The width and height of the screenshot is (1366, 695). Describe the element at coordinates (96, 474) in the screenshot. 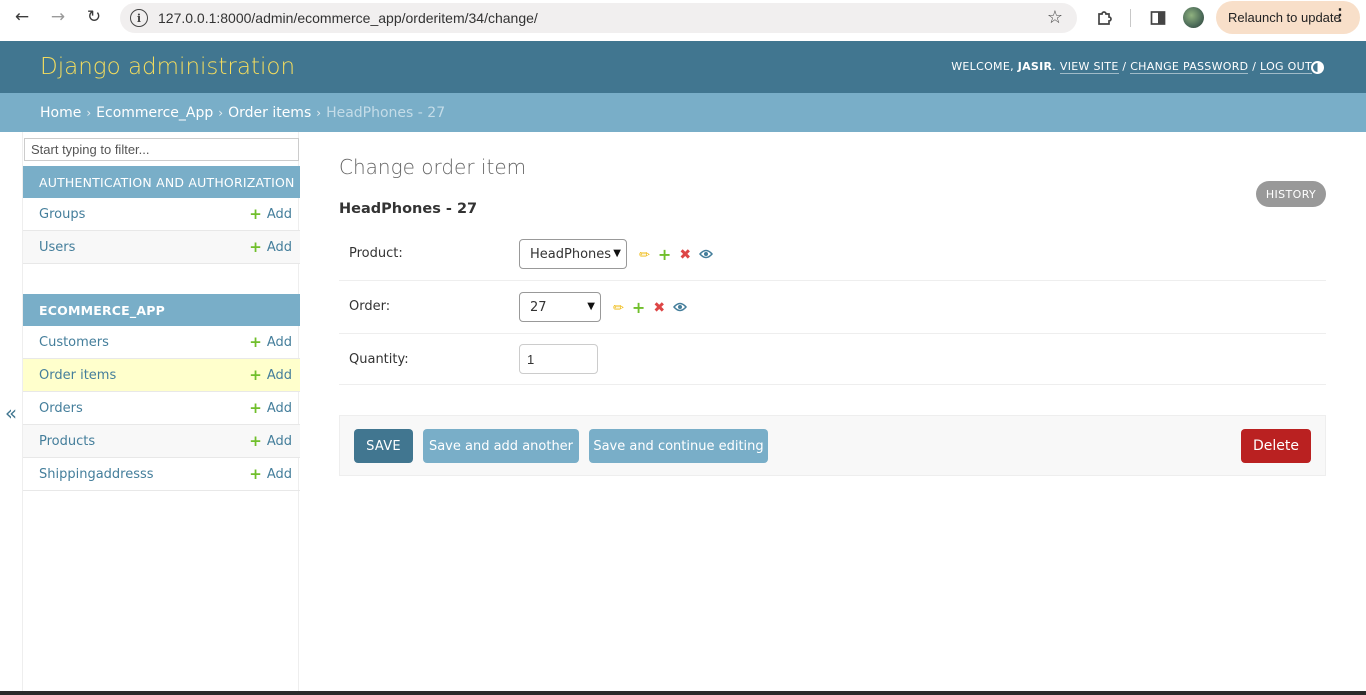

I see `model-link: Shippingaddresss` at that location.